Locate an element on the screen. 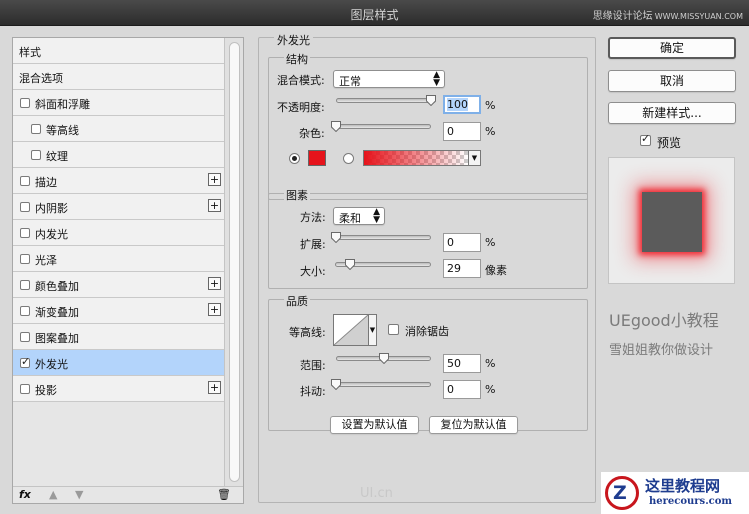 The width and height of the screenshot is (749, 514). noise-slider is located at coordinates (381, 126).